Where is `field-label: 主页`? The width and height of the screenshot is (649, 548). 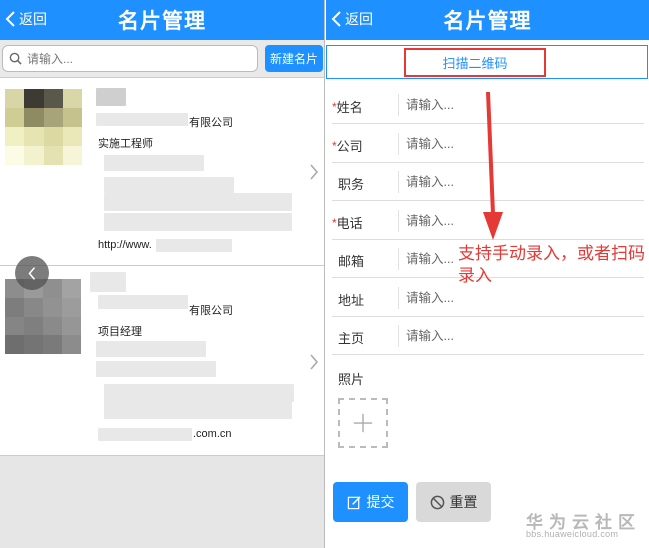 field-label: 主页 is located at coordinates (363, 337).